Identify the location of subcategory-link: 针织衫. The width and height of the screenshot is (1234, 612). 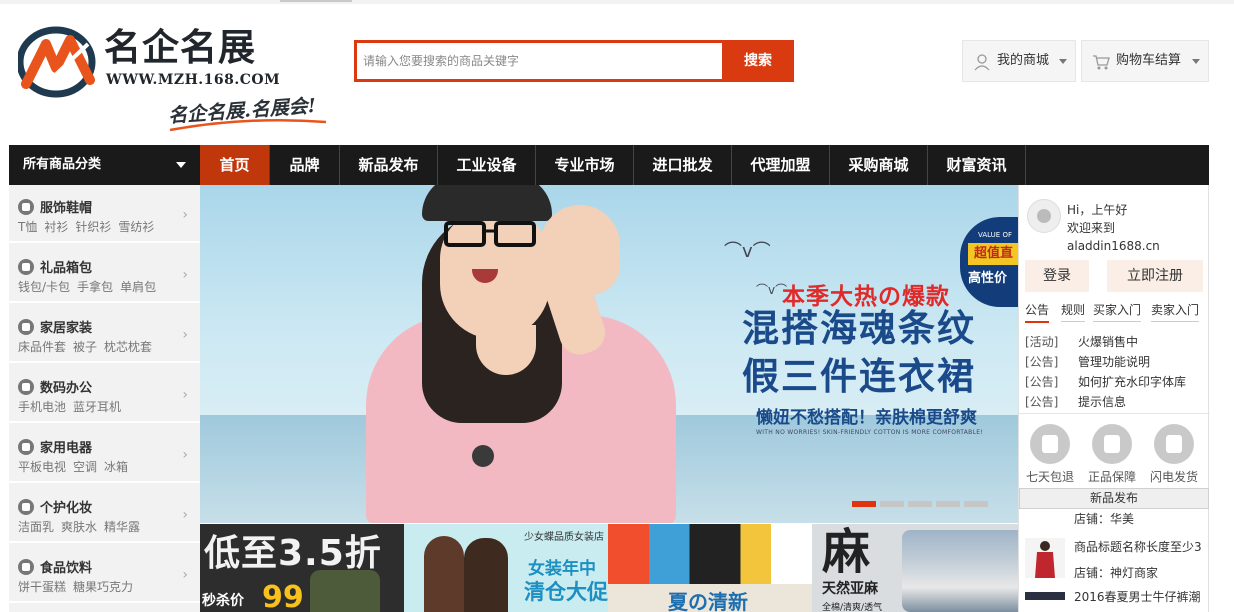
(93, 227).